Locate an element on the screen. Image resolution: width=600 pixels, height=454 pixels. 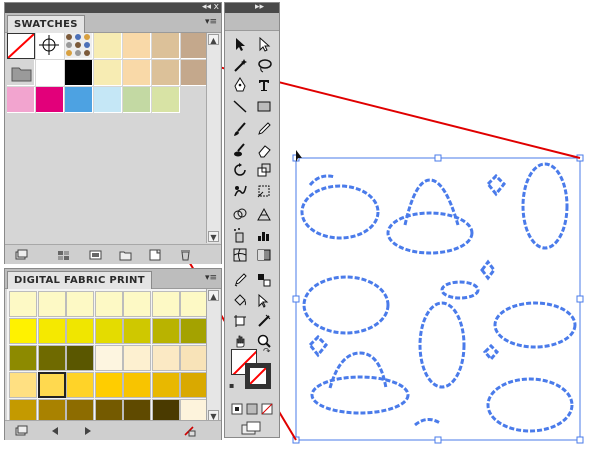
paintbrush-tool is located at coordinates (240, 129).